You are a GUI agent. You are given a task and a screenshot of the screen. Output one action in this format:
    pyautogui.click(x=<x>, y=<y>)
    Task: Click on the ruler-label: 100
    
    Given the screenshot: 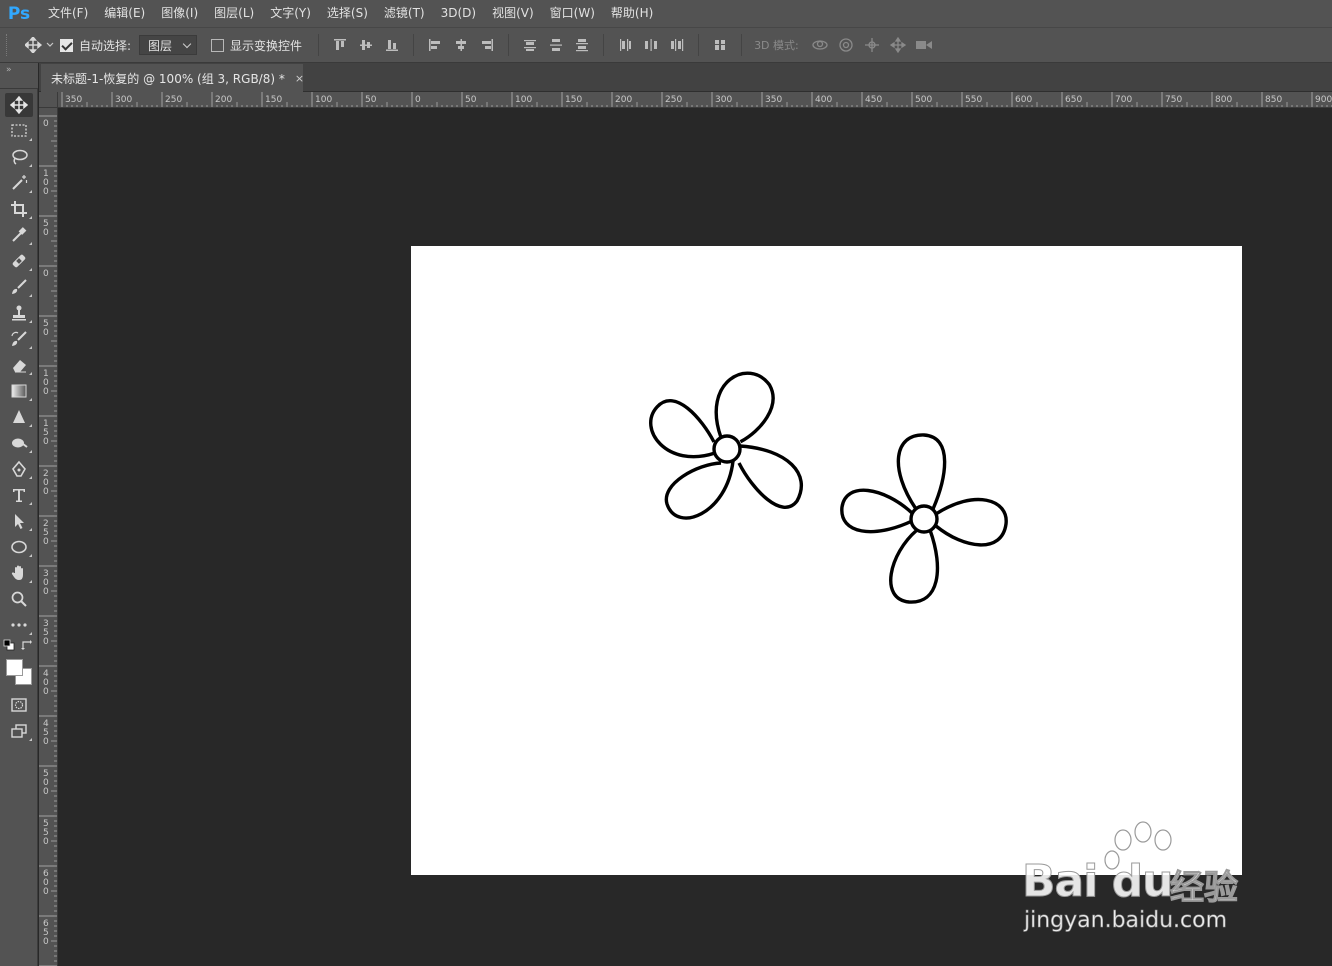 What is the action you would take?
    pyautogui.click(x=46, y=383)
    